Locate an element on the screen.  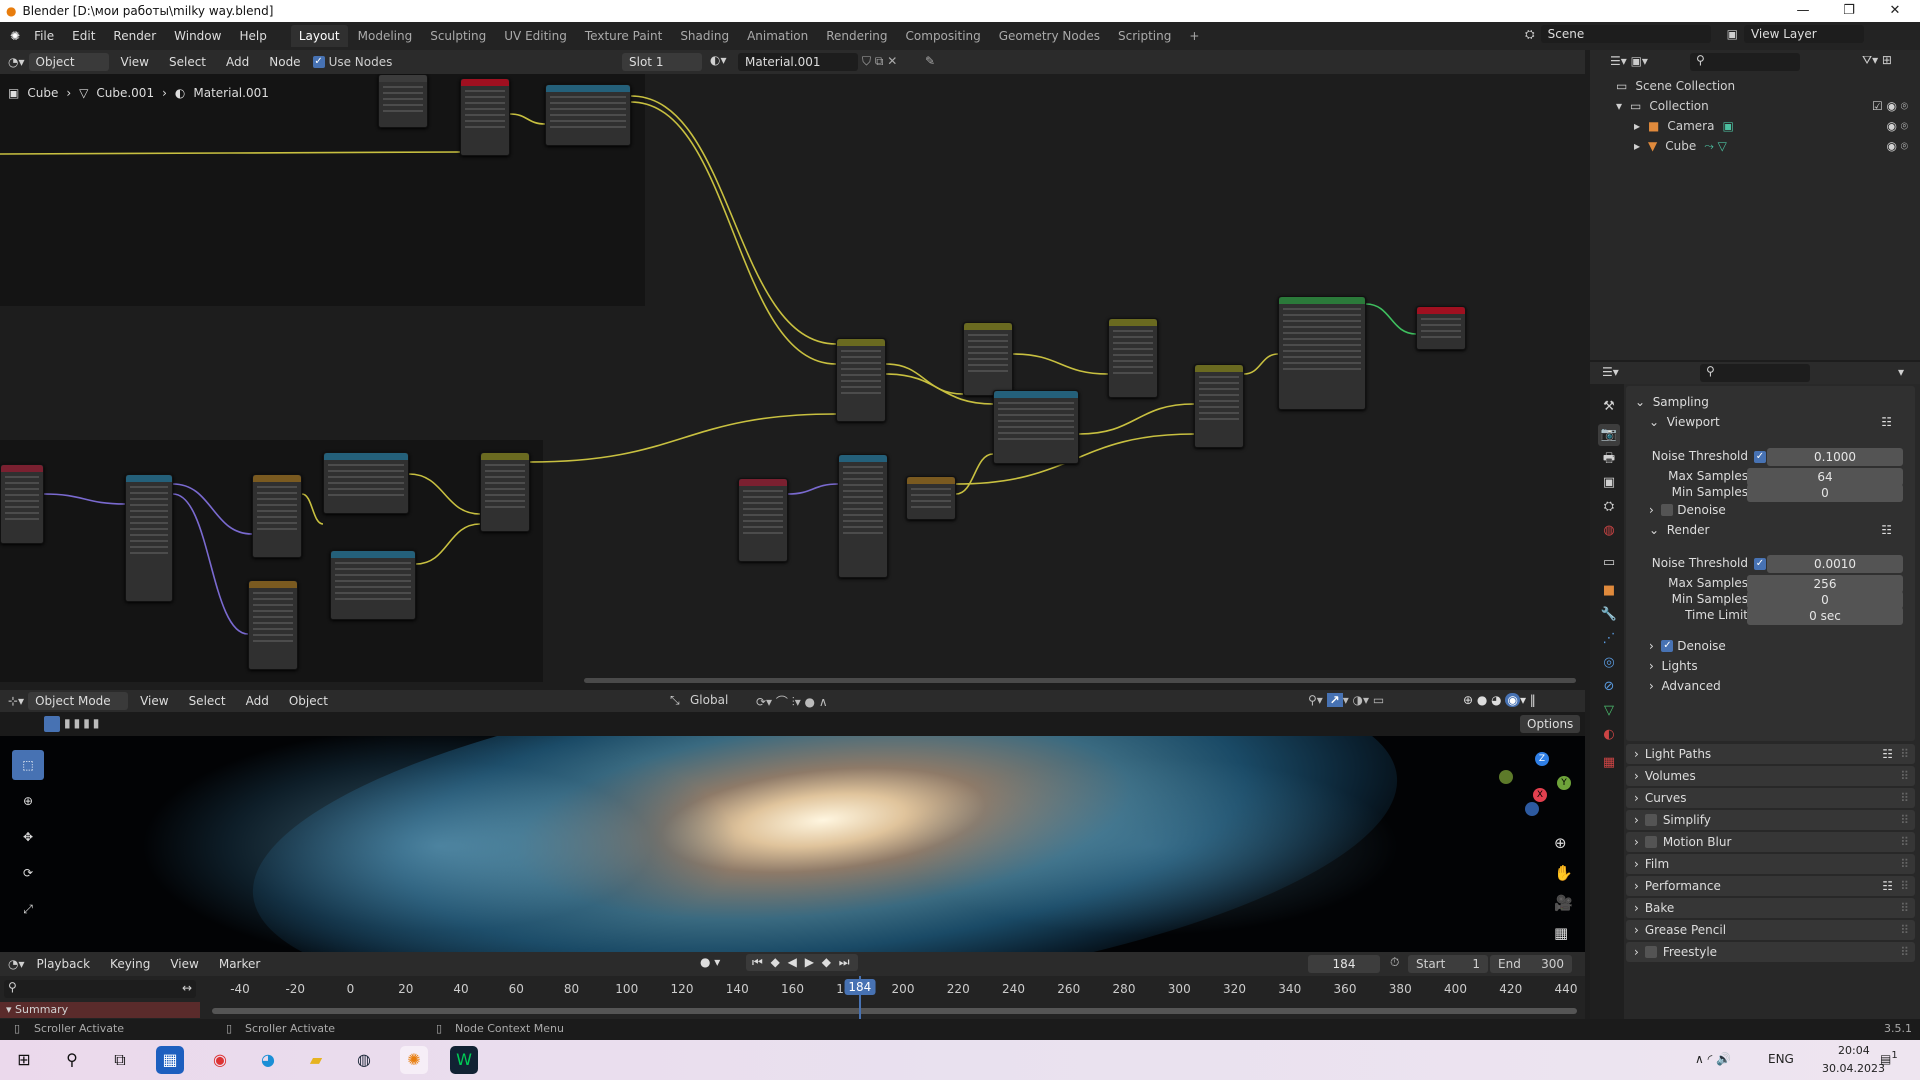
minimize-button: — is located at coordinates (1803, 11).